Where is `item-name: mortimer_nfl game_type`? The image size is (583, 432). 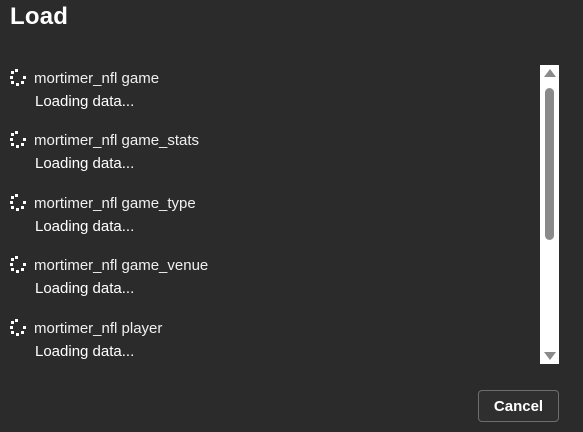 item-name: mortimer_nfl game_type is located at coordinates (115, 203).